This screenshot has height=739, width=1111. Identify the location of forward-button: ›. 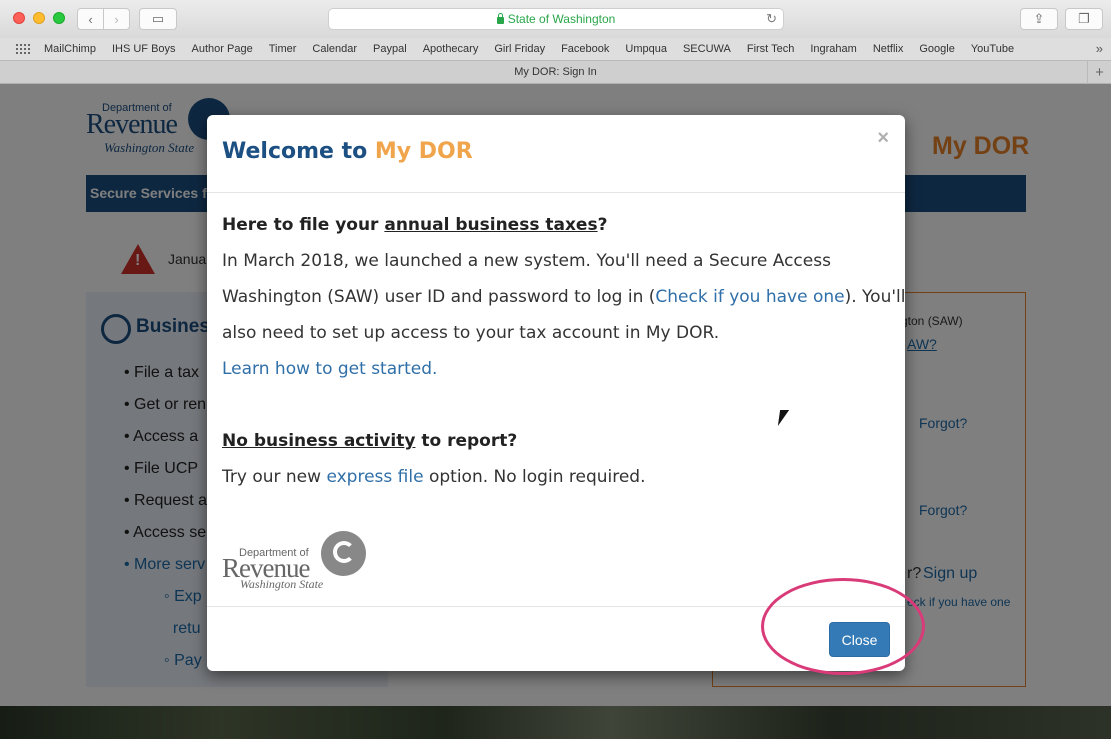
(116, 19).